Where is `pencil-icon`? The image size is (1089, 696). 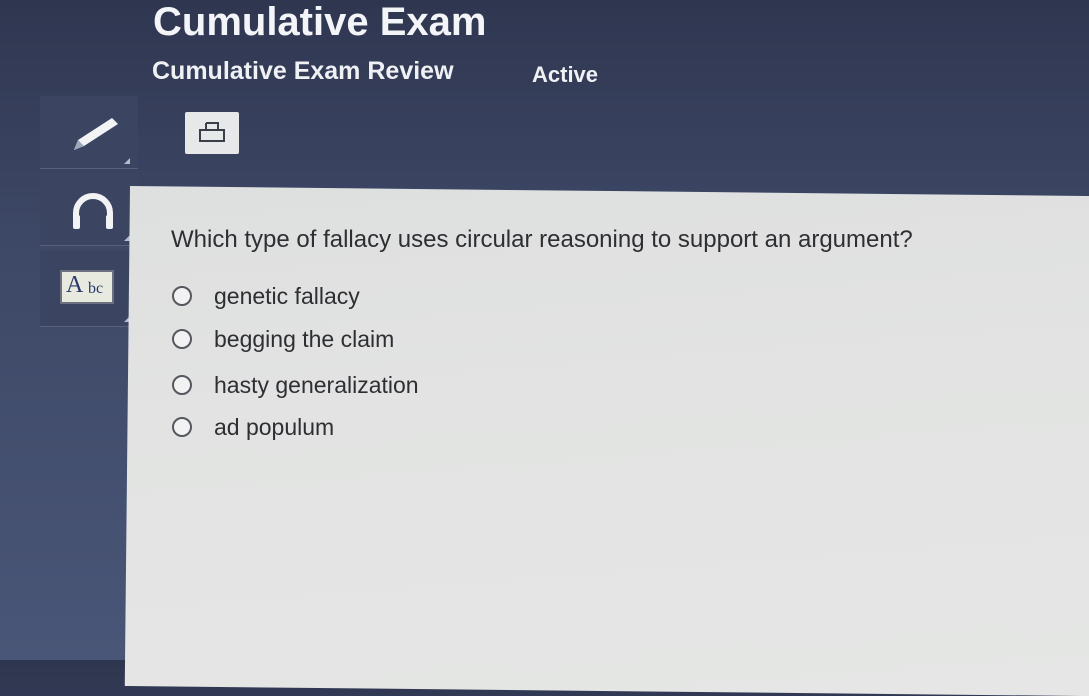
pencil-icon is located at coordinates (96, 134).